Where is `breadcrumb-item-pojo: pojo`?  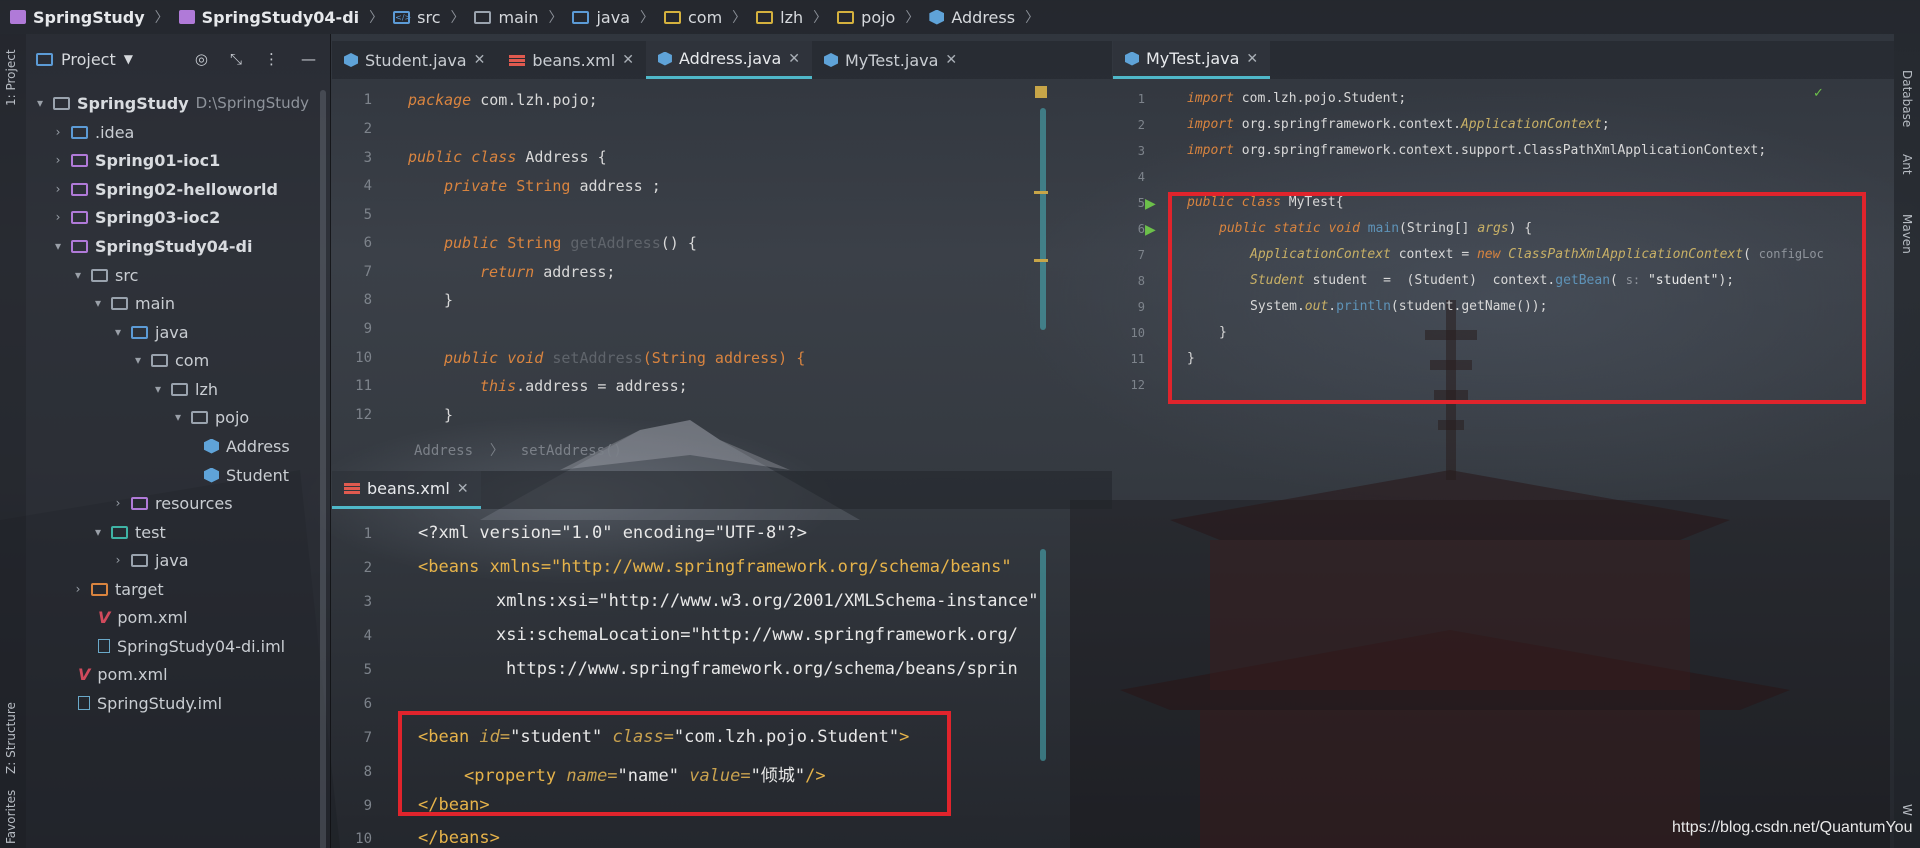 breadcrumb-item-pojo: pojo is located at coordinates (866, 17).